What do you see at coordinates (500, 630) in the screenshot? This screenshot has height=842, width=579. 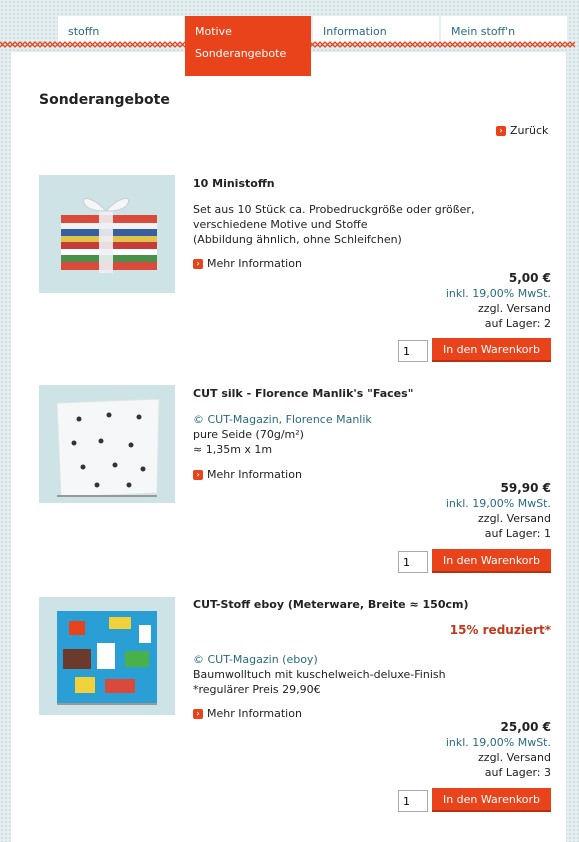 I see `discount-badge: 15% reduziert*` at bounding box center [500, 630].